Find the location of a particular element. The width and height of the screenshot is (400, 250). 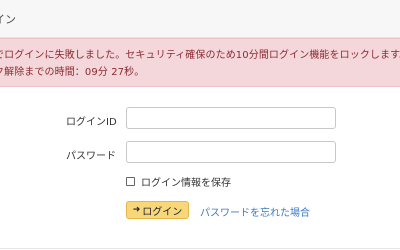

alert-countdown: ク解除までの時間：09分 27秒。 is located at coordinates (72, 72).